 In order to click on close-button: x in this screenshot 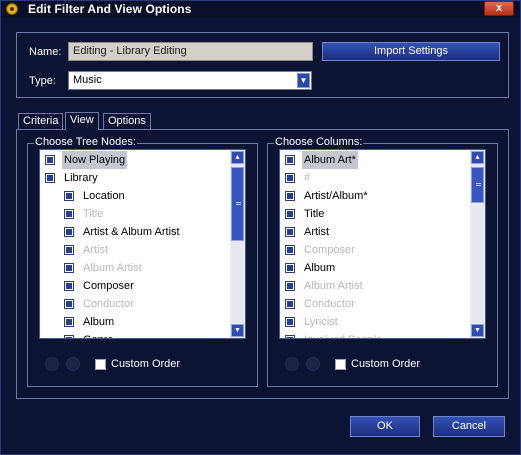, I will do `click(499, 8)`.